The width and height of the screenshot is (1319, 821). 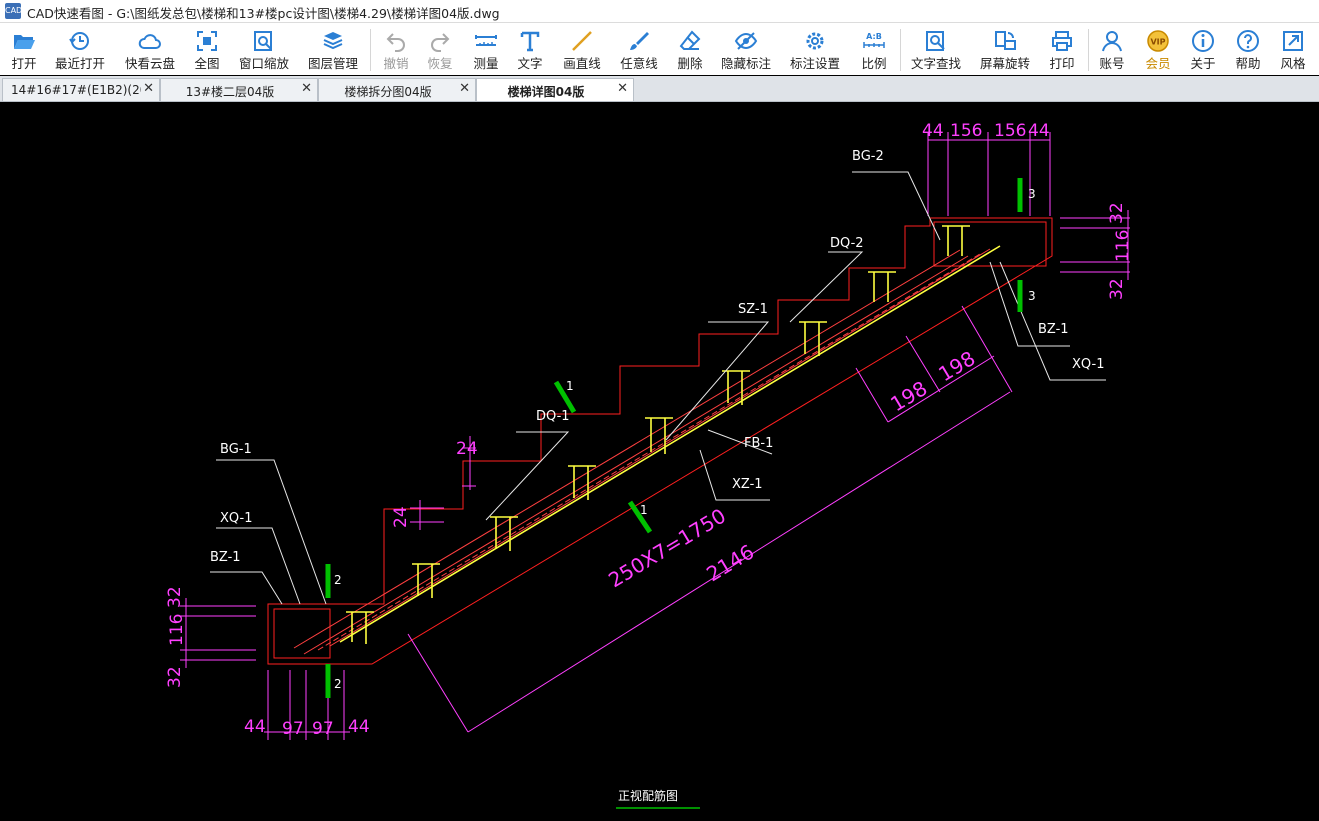 What do you see at coordinates (333, 41) in the screenshot?
I see `layers-icon` at bounding box center [333, 41].